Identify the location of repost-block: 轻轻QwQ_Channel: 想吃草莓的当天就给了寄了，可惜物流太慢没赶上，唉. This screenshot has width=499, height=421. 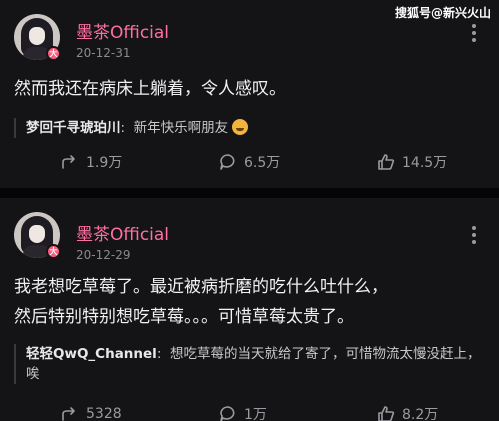
(249, 364).